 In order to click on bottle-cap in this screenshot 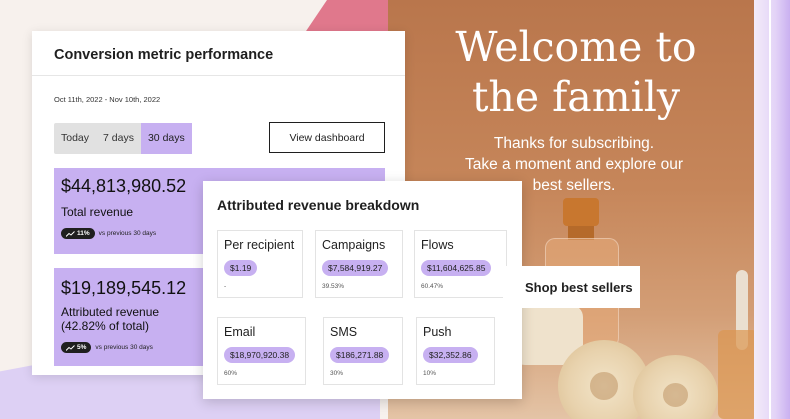, I will do `click(581, 212)`.